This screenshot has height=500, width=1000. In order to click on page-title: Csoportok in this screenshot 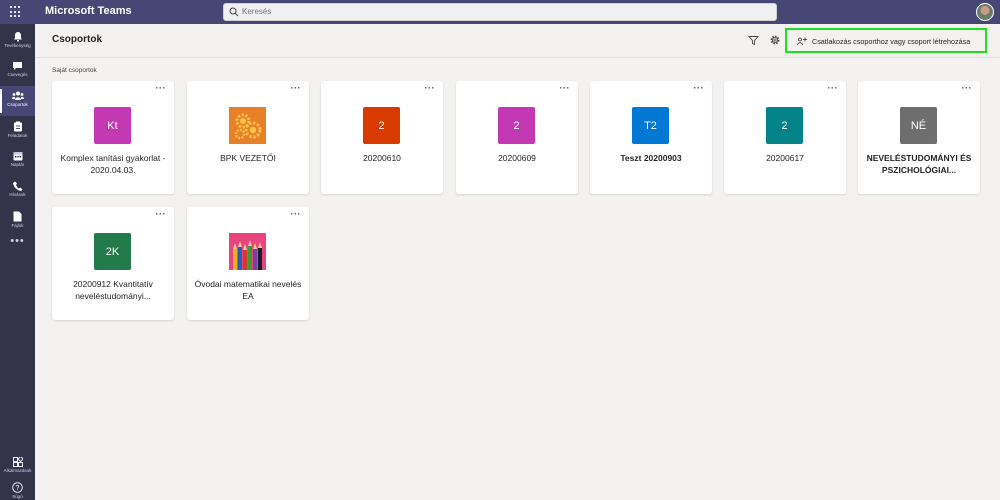, I will do `click(77, 39)`.